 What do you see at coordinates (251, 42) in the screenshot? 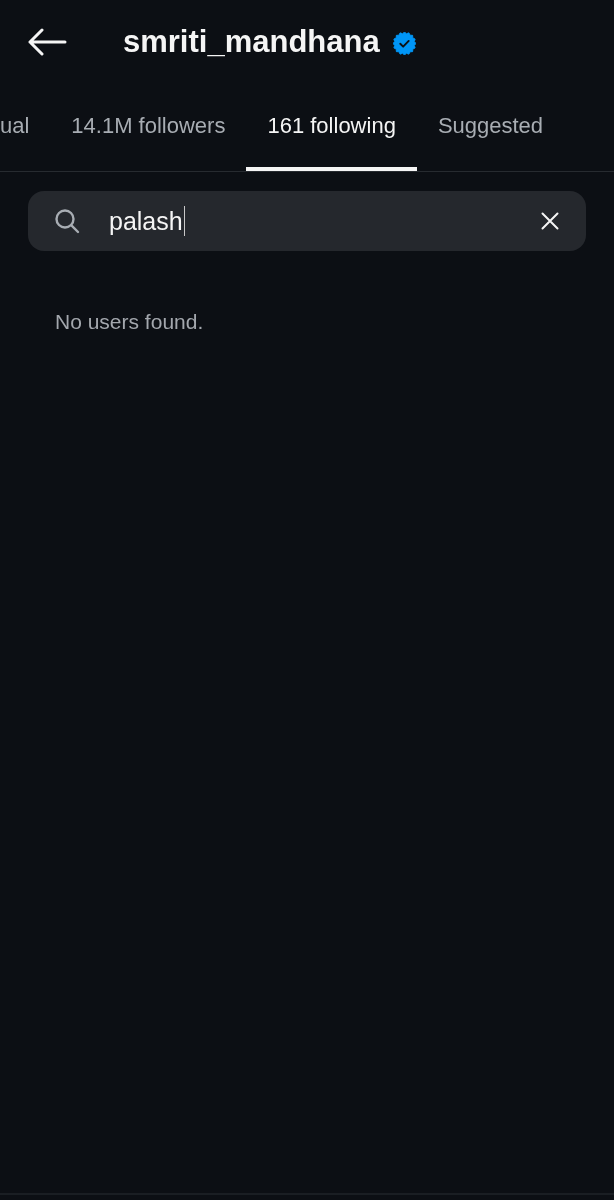
I see `profile-username: smriti_mandhana` at bounding box center [251, 42].